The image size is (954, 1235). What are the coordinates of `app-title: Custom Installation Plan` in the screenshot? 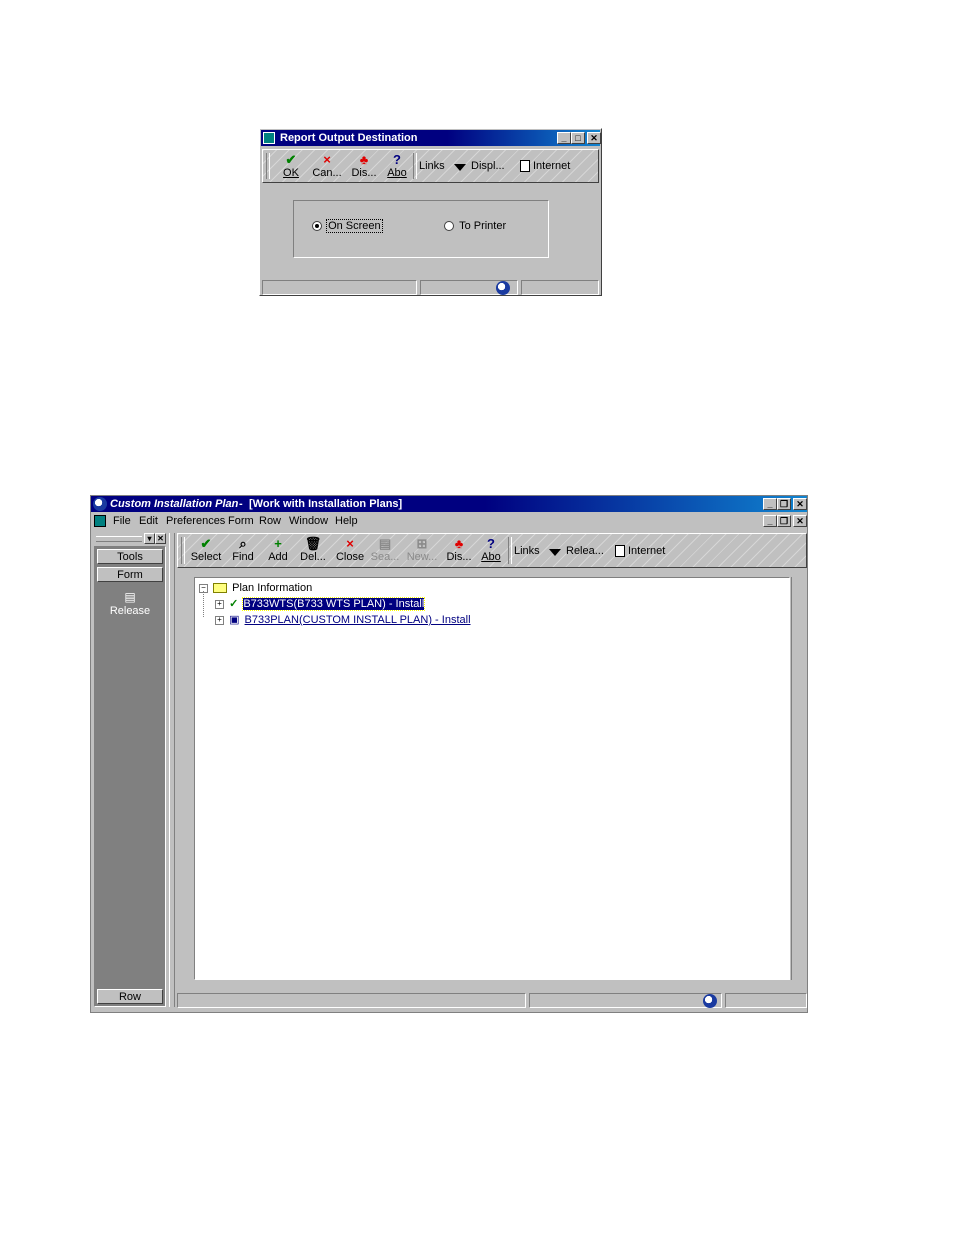 It's located at (174, 504).